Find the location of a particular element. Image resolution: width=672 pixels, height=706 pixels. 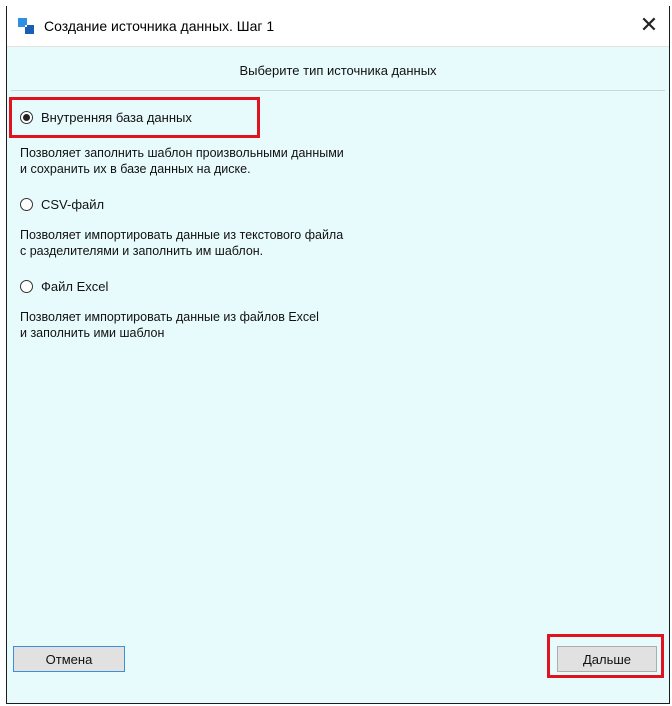

next-button-label: Дальше is located at coordinates (607, 659).